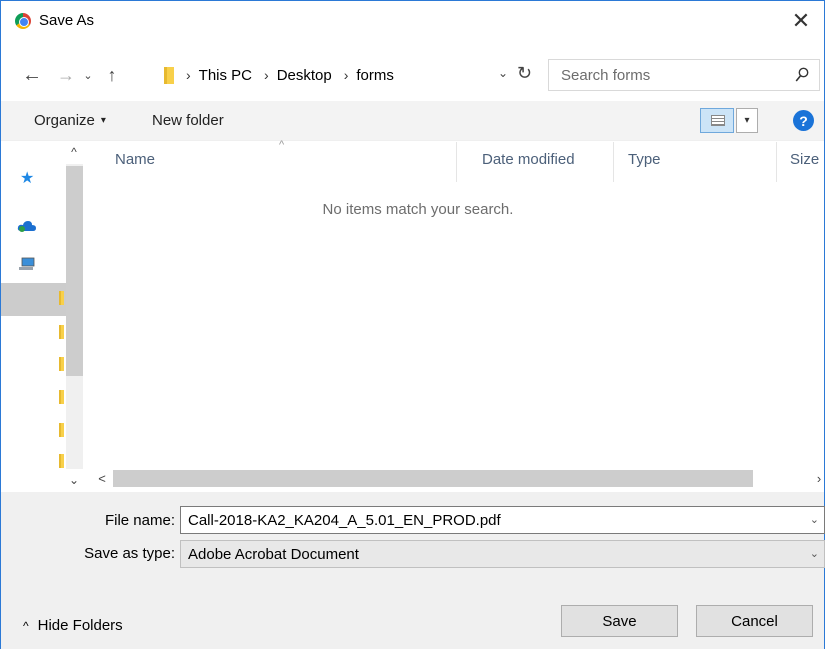 The height and width of the screenshot is (649, 825). I want to click on search-icon, so click(802, 75).